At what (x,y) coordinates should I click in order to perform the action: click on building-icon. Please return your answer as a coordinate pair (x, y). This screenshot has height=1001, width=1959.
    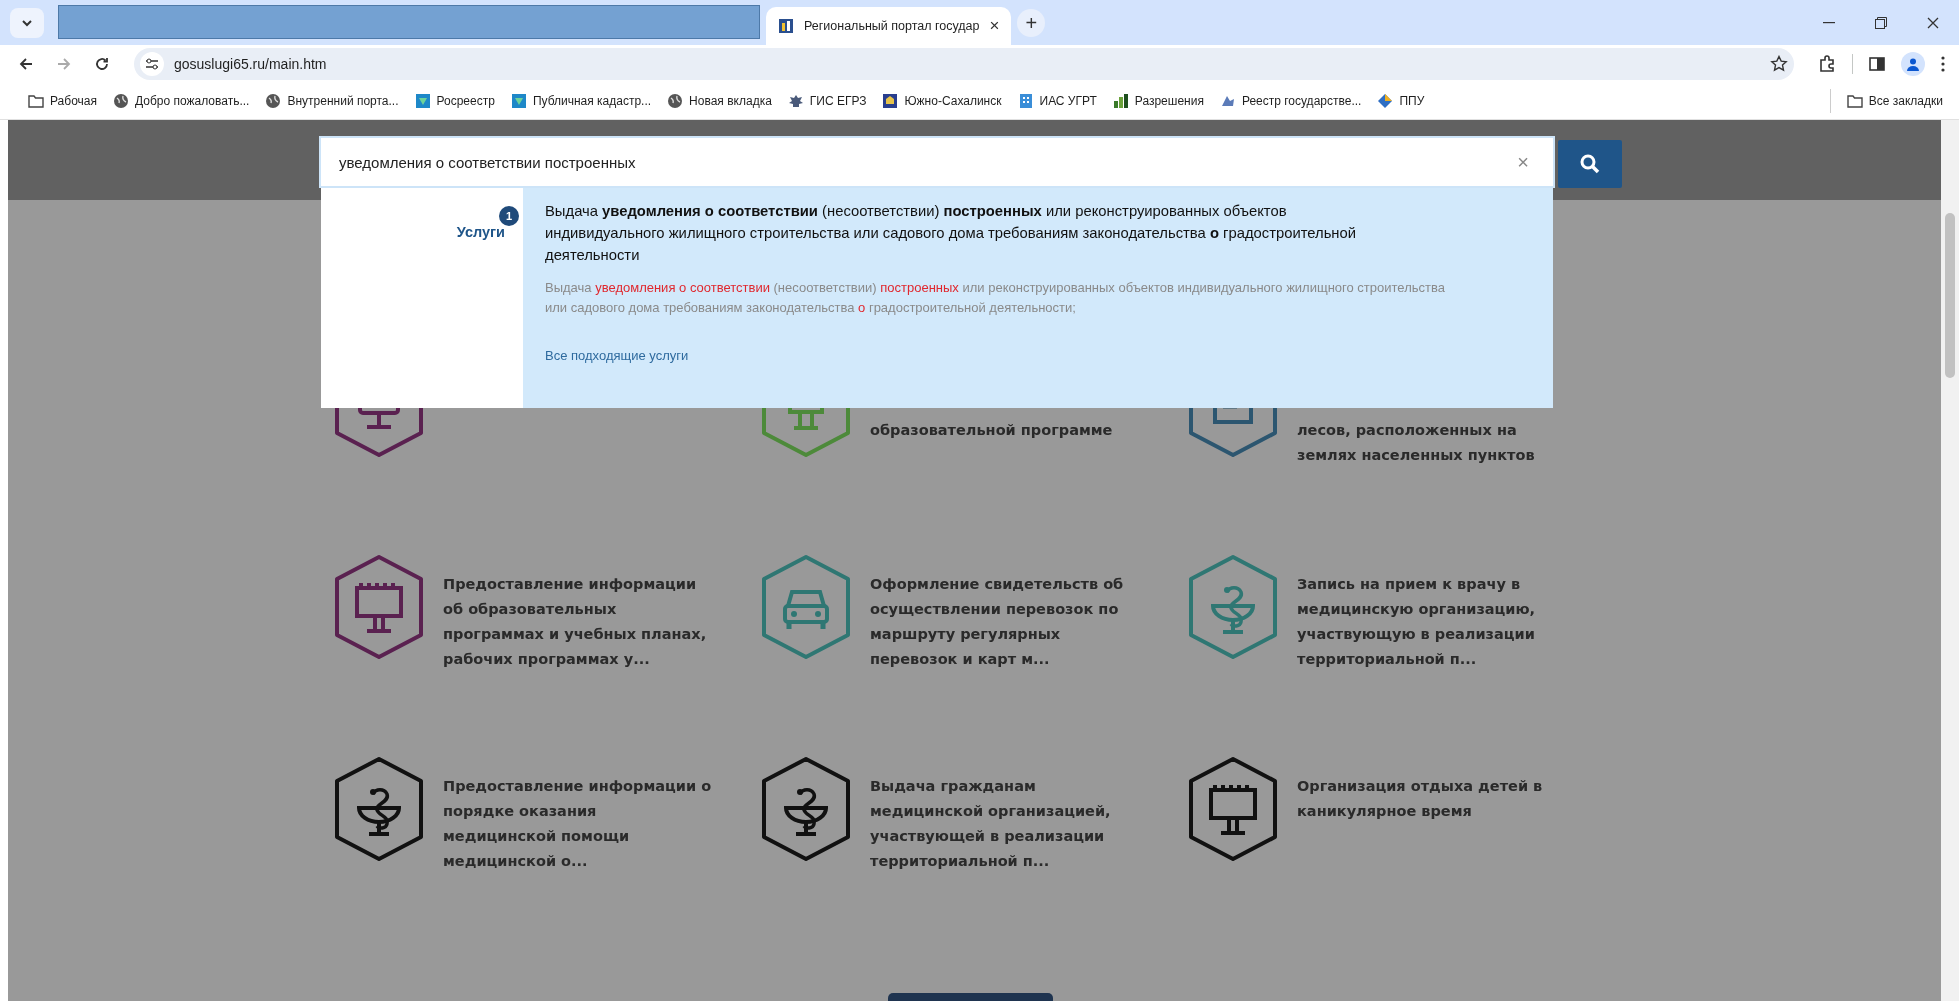
    Looking at the image, I should click on (1025, 101).